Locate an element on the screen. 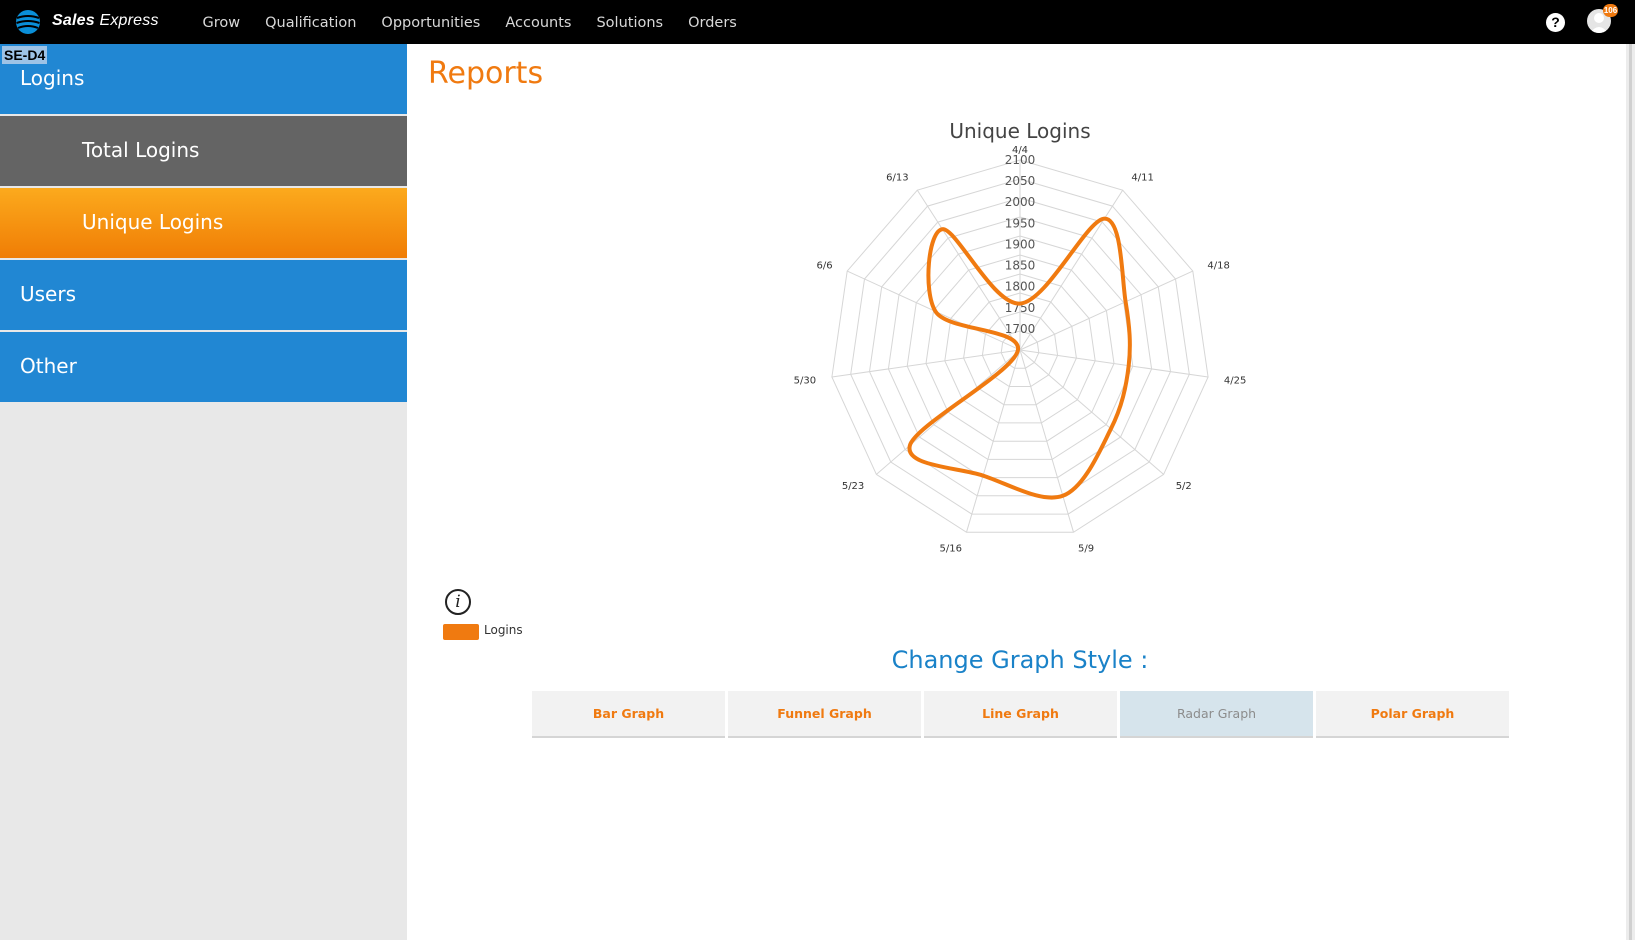 This screenshot has width=1635, height=940. radar-tick-label: 1950 is located at coordinates (1020, 223).